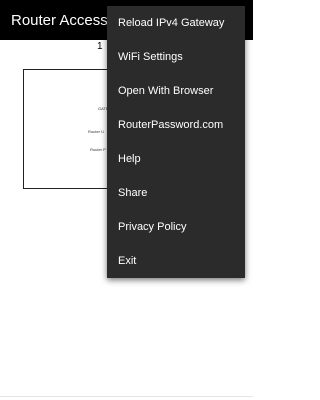 This screenshot has height=400, width=320. Describe the element at coordinates (176, 159) in the screenshot. I see `menu-item-help: Help` at that location.